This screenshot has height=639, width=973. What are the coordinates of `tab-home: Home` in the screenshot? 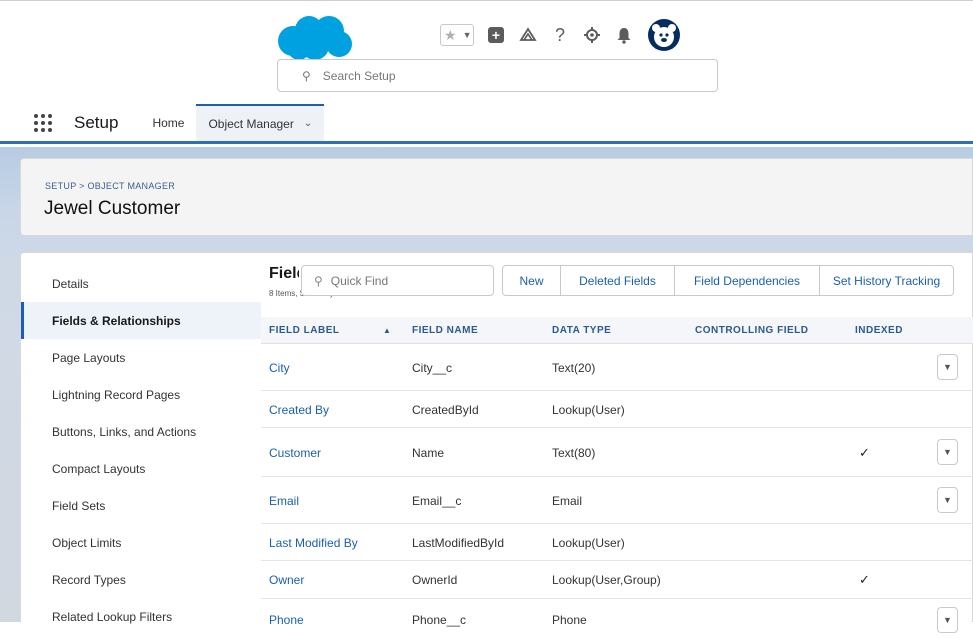 It's located at (168, 122).